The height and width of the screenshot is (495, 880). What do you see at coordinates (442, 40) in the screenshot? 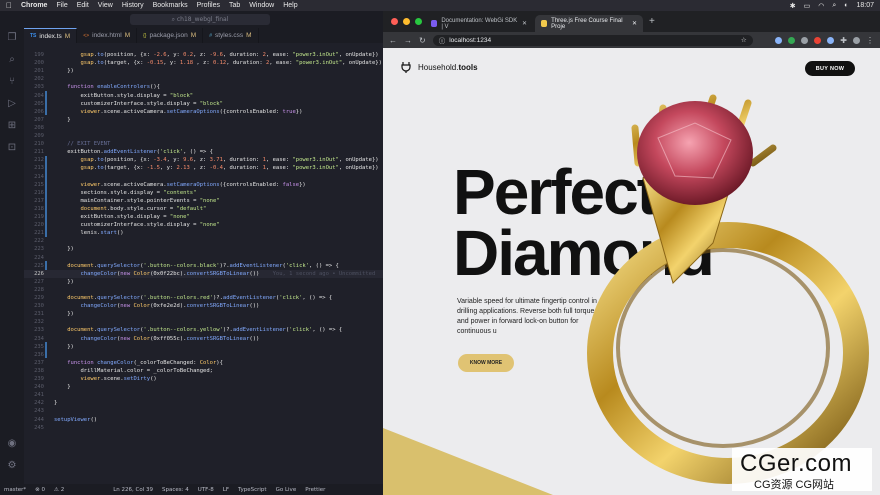
I see `site-info-icon: ⓘ` at bounding box center [442, 40].